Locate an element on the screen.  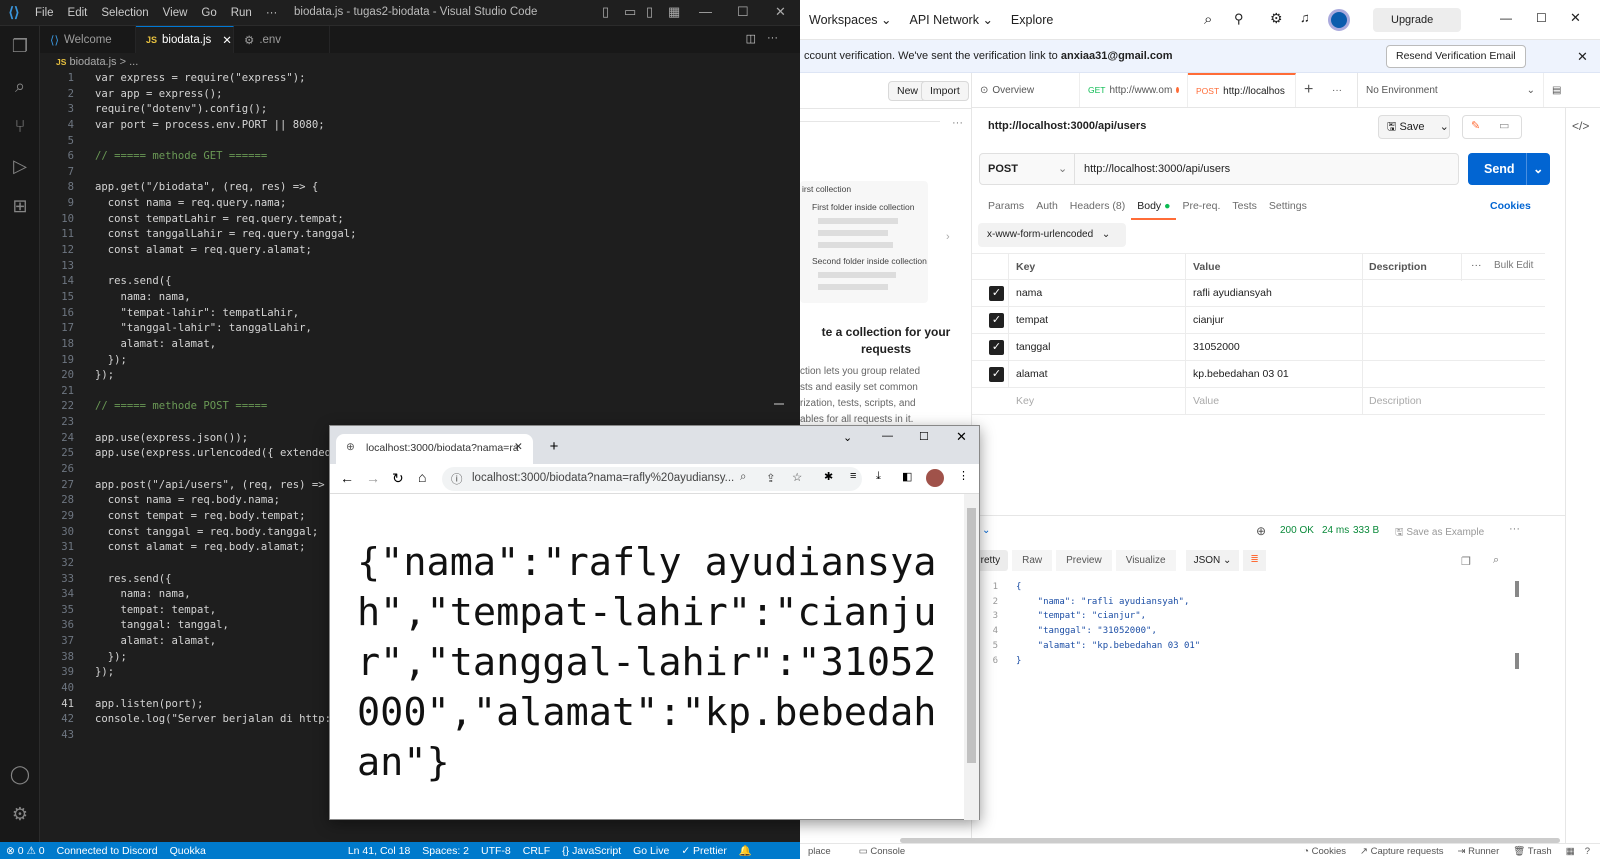
dismiss-icon: ✕ is located at coordinates (1582, 56).